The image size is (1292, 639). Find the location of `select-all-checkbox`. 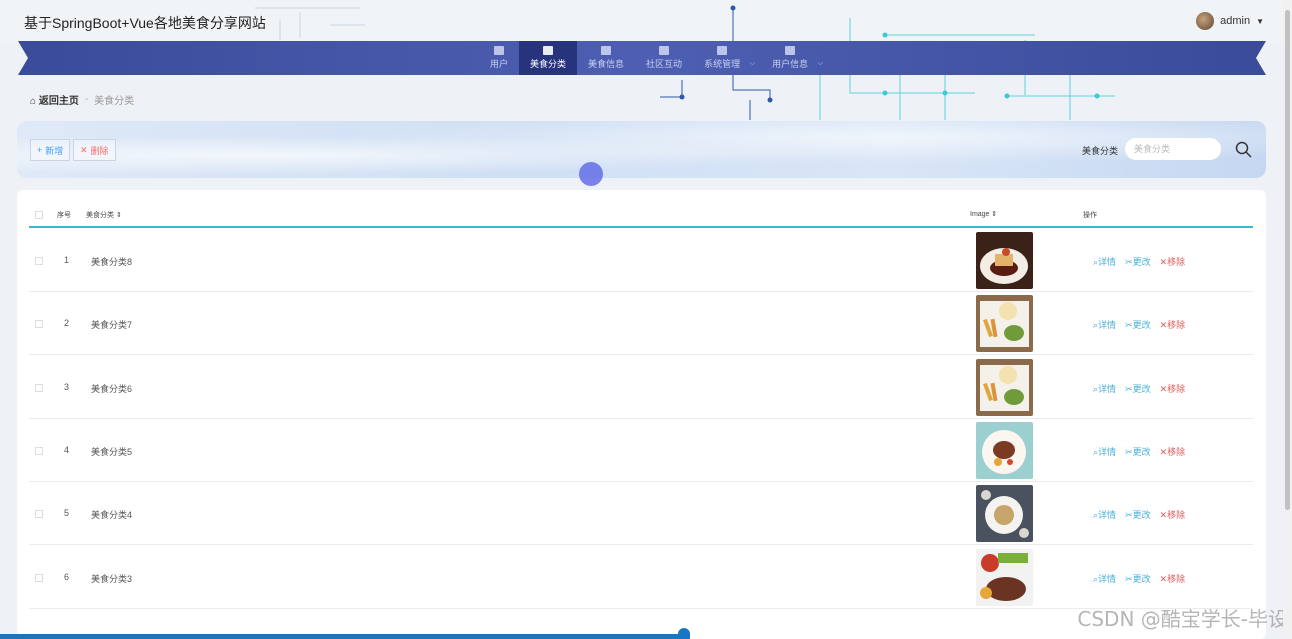

select-all-checkbox is located at coordinates (39, 215).